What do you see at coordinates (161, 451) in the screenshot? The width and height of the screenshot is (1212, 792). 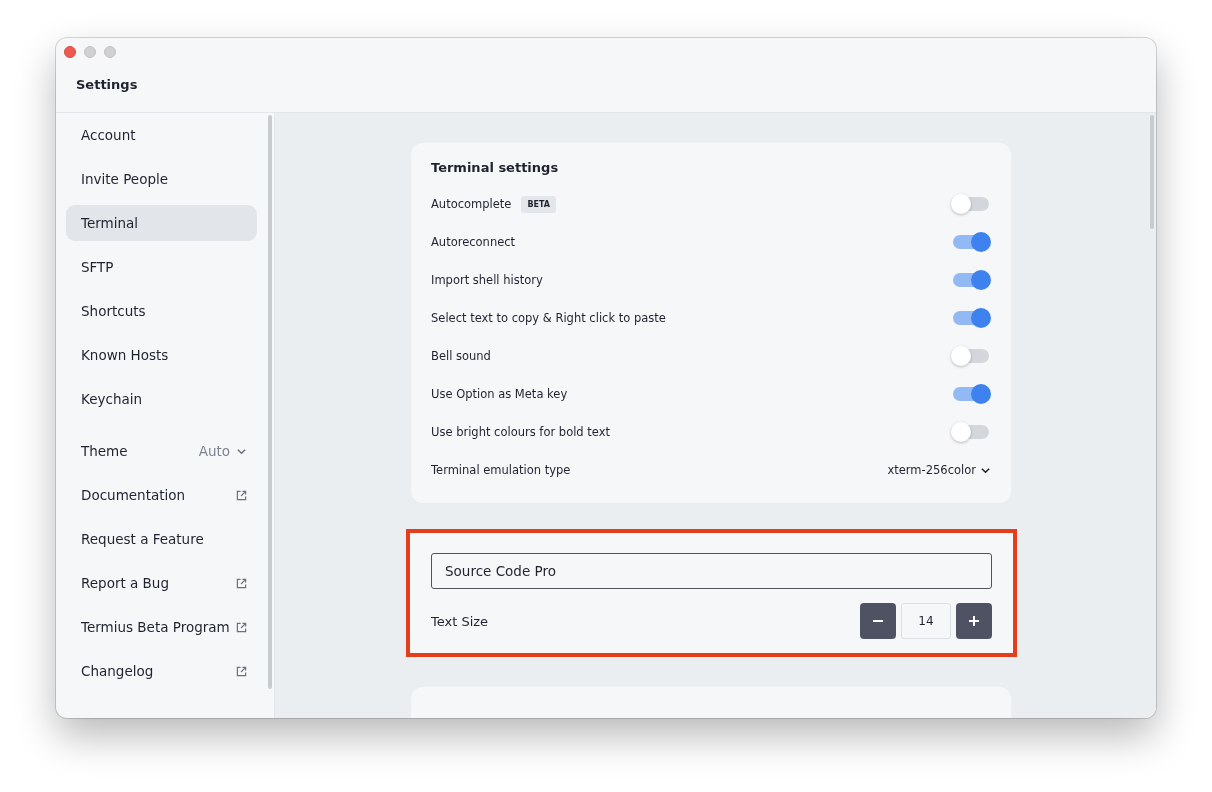 I see `sidebar-item: Theme Auto` at bounding box center [161, 451].